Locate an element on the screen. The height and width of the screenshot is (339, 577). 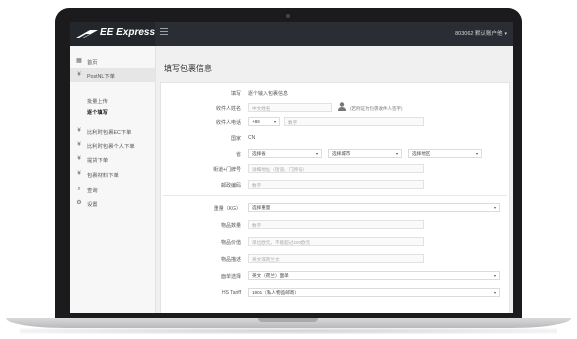
sidebar-item-settings: ⚙ 设置 is located at coordinates (112, 203).